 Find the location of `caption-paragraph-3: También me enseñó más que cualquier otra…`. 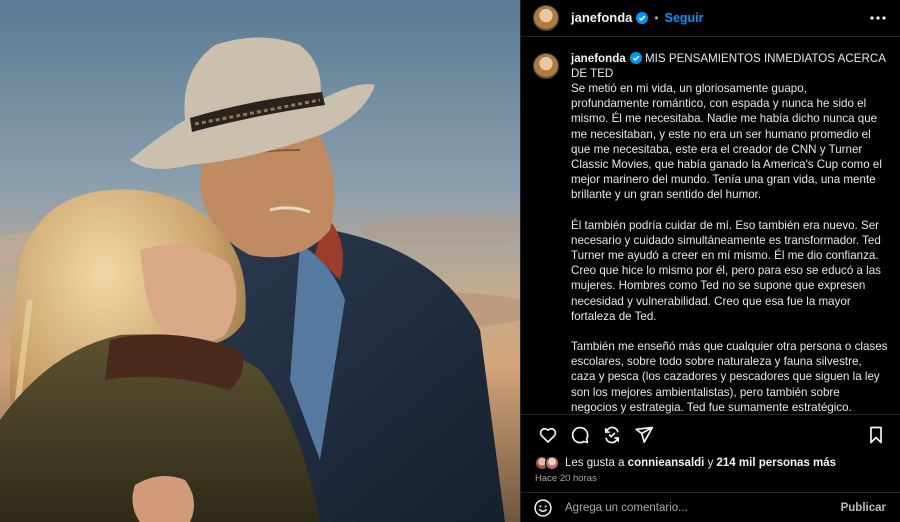

caption-paragraph-3: También me enseñó más que cualquier otra… is located at coordinates (729, 377).